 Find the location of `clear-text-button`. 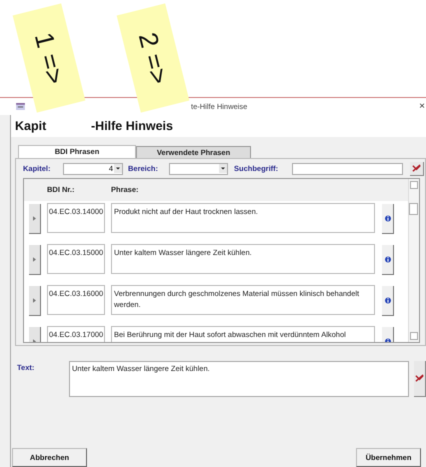

clear-text-button is located at coordinates (420, 379).